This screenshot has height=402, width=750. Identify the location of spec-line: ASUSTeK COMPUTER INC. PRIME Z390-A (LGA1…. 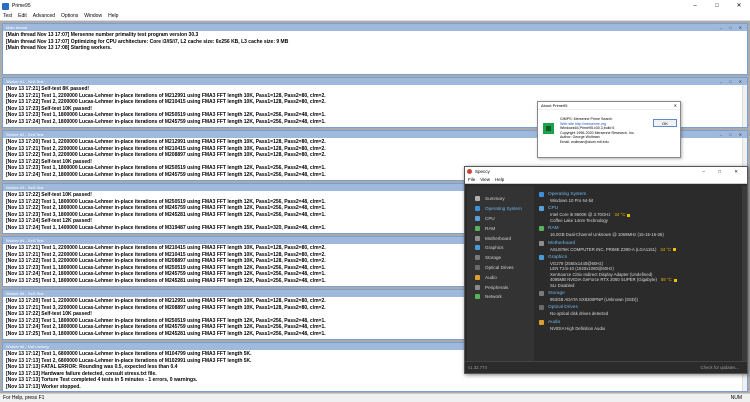
(603, 249).